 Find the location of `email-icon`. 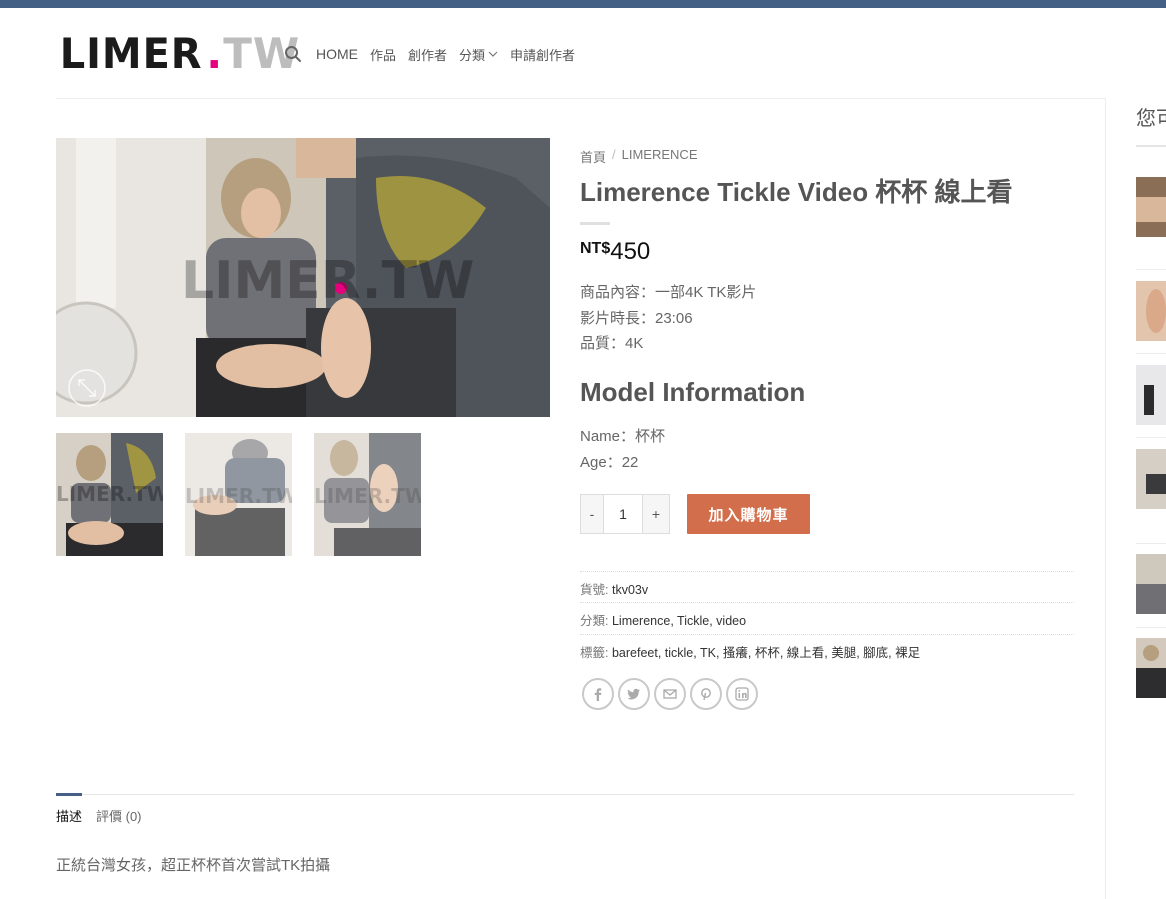

email-icon is located at coordinates (670, 694).